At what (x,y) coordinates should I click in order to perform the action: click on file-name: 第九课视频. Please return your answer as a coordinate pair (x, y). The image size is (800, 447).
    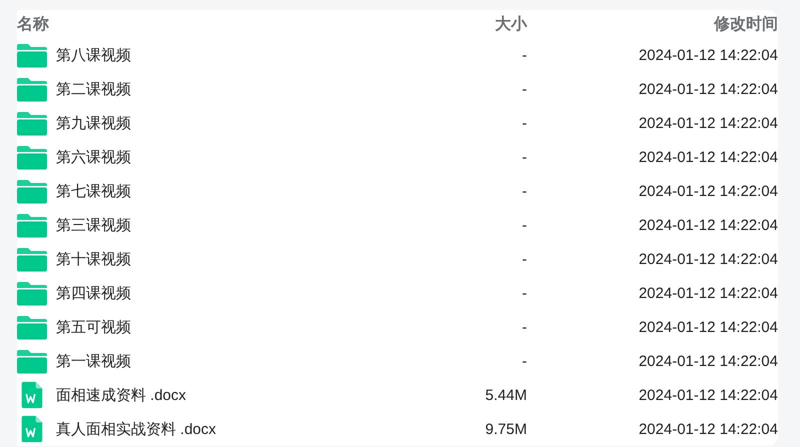
    Looking at the image, I should click on (93, 123).